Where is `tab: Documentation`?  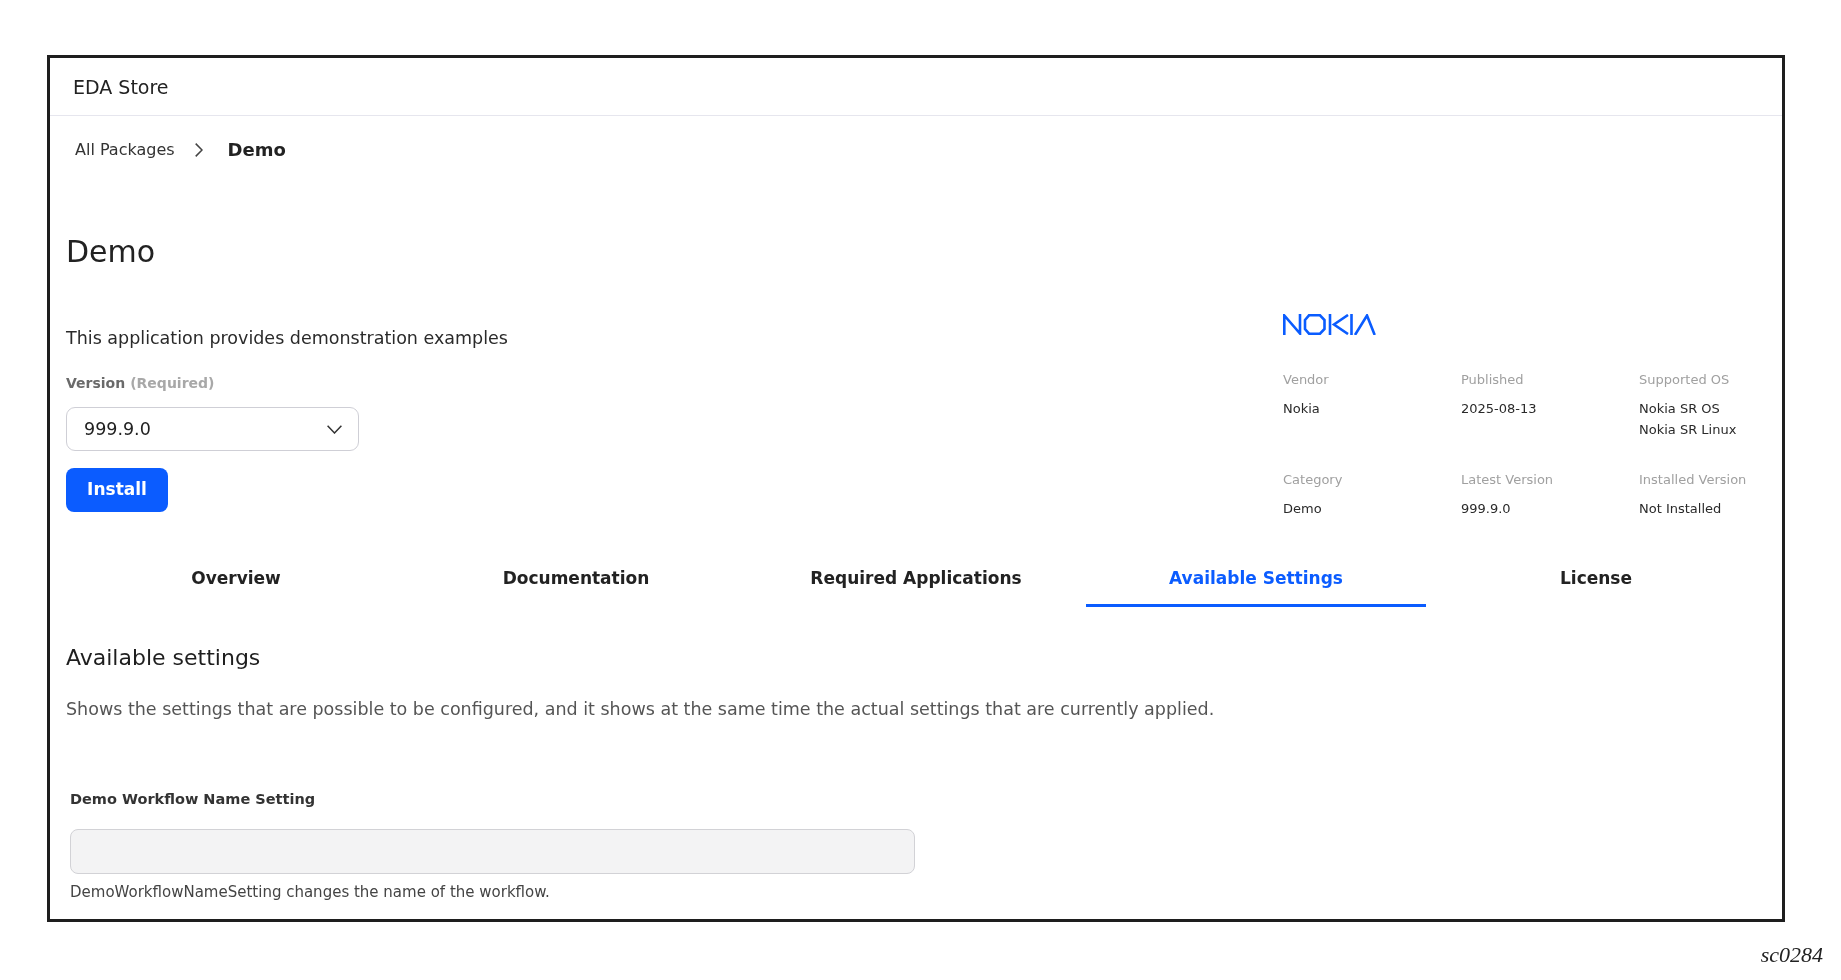
tab: Documentation is located at coordinates (576, 580).